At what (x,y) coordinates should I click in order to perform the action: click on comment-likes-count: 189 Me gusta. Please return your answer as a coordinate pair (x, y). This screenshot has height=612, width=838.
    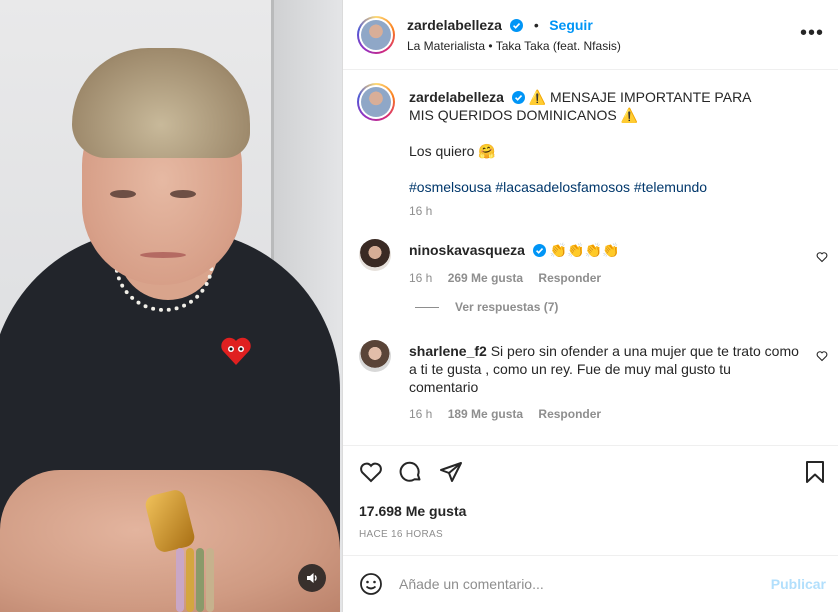
    Looking at the image, I should click on (485, 414).